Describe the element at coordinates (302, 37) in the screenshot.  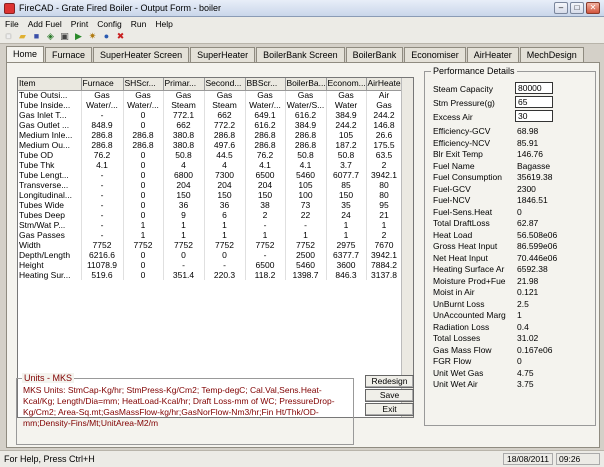
I see `toolbar: ■ ▰ ■ ◈ ▣ ▶ ✷ ● ✖` at that location.